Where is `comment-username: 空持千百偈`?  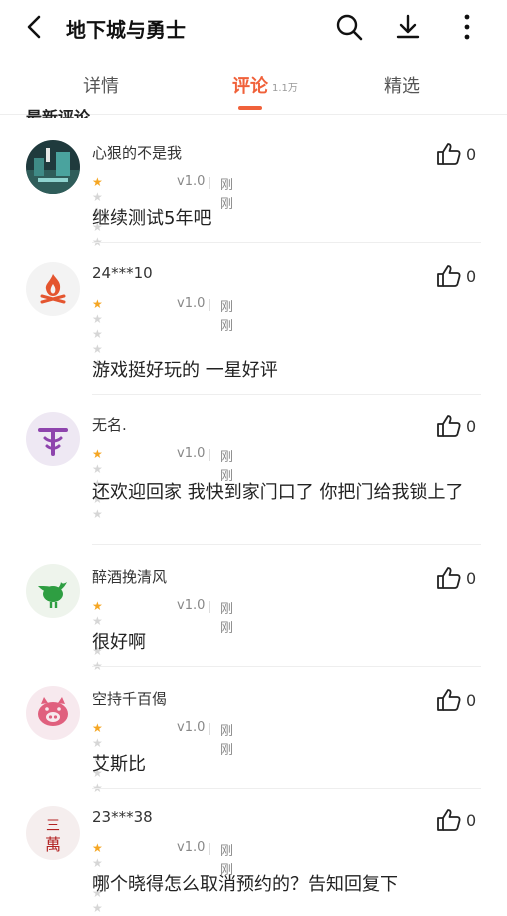 comment-username: 空持千百偈 is located at coordinates (129, 698).